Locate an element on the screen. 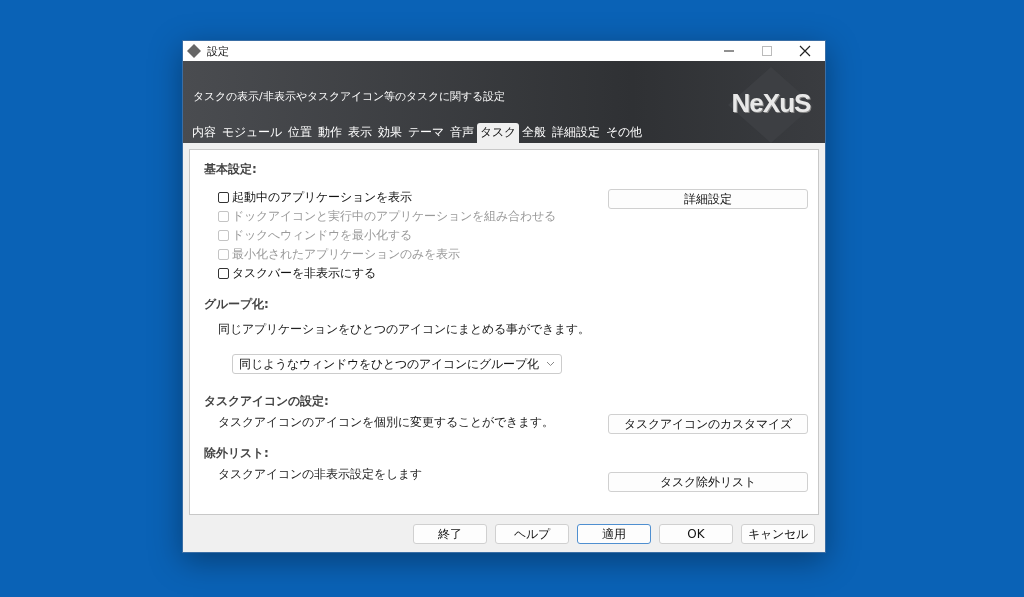 This screenshot has height=597, width=1024. tab: 動作 is located at coordinates (330, 133).